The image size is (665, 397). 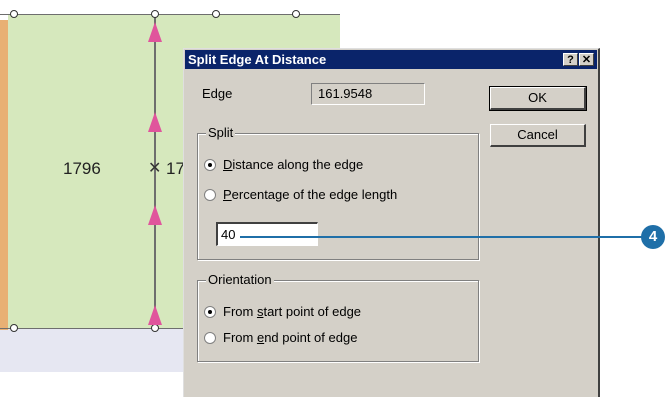 What do you see at coordinates (217, 93) in the screenshot?
I see `edge-label: Edge` at bounding box center [217, 93].